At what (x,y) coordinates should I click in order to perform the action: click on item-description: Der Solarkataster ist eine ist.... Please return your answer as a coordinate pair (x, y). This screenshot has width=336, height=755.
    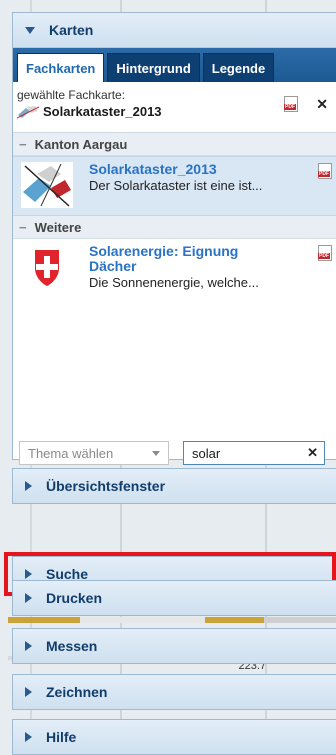
    Looking at the image, I should click on (176, 185).